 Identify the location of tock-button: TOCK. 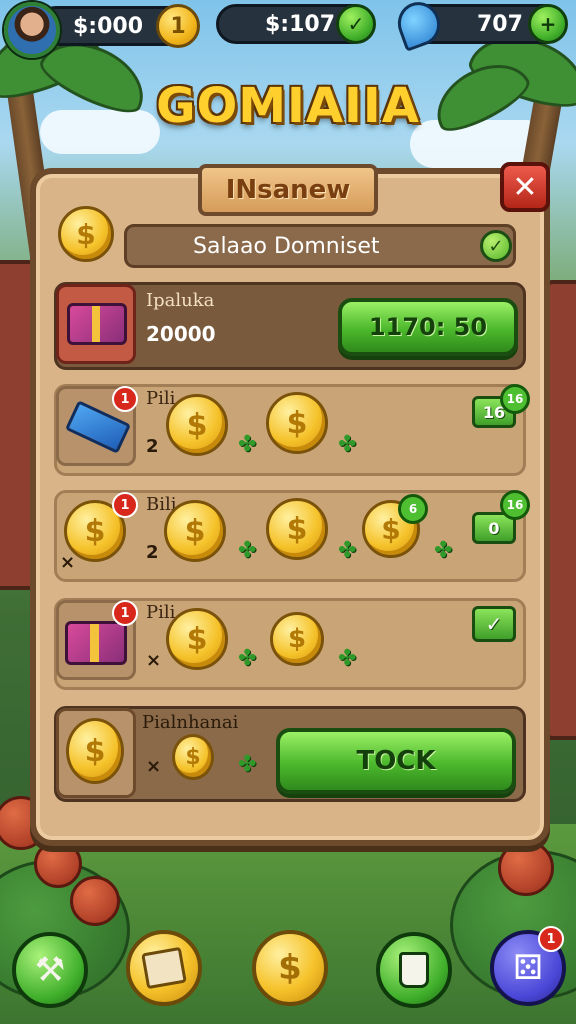
(396, 761).